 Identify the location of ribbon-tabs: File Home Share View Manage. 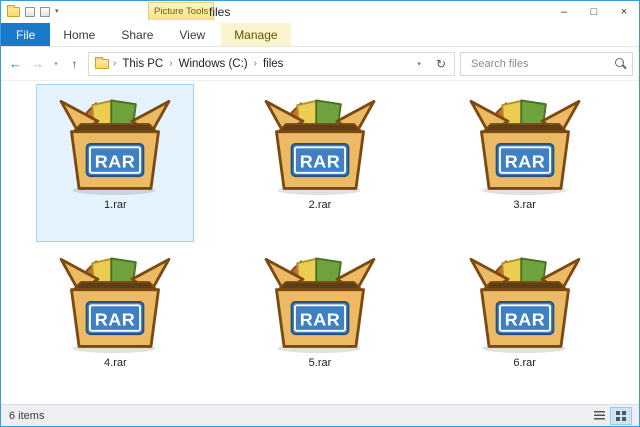
(320, 35).